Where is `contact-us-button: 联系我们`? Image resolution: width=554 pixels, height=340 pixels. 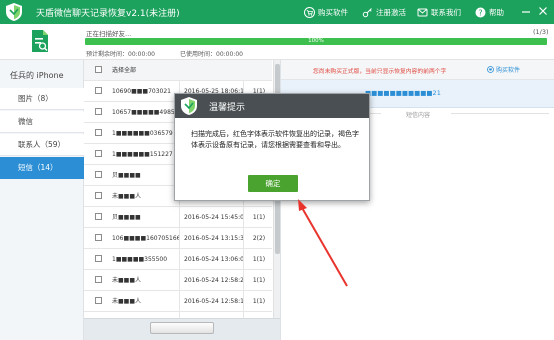 contact-us-button: 联系我们 is located at coordinates (439, 12).